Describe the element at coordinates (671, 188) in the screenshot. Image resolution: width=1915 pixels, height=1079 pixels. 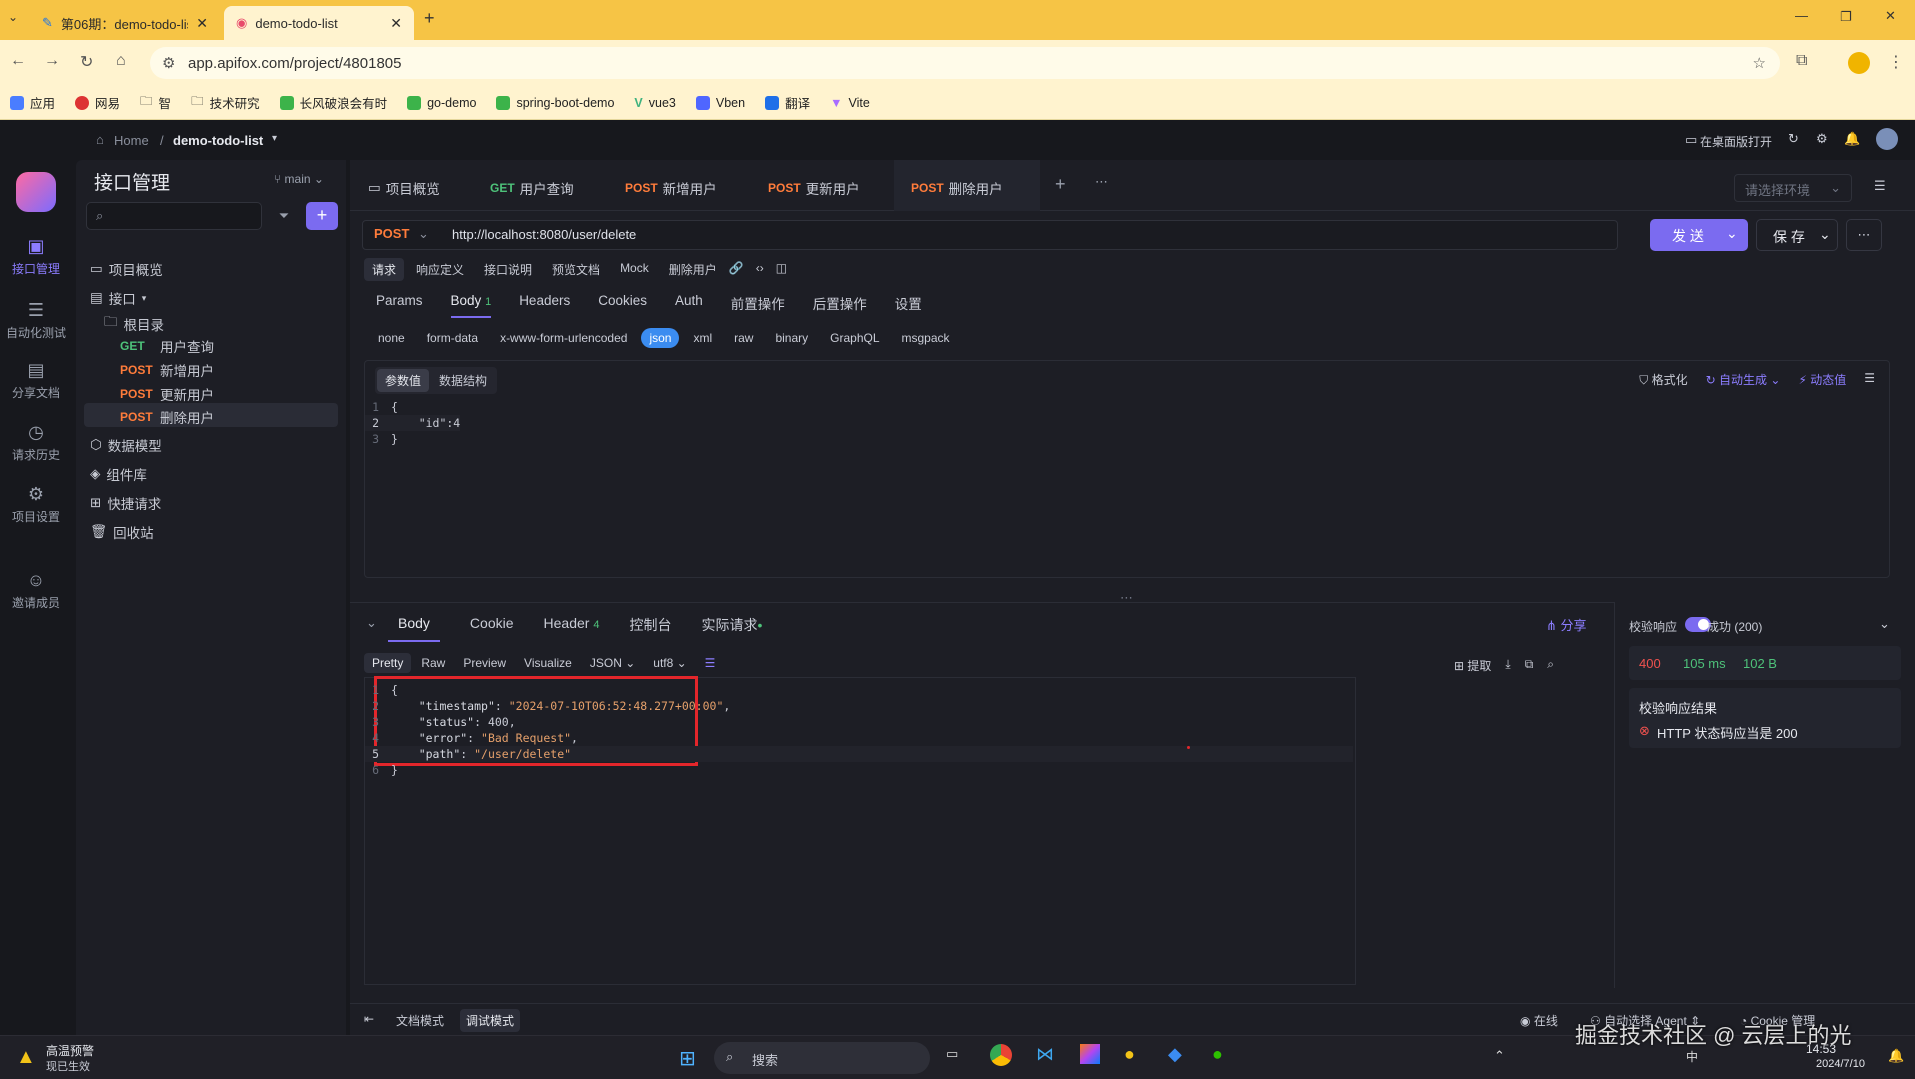
I see `tab-add-user: POST 新增用户` at that location.